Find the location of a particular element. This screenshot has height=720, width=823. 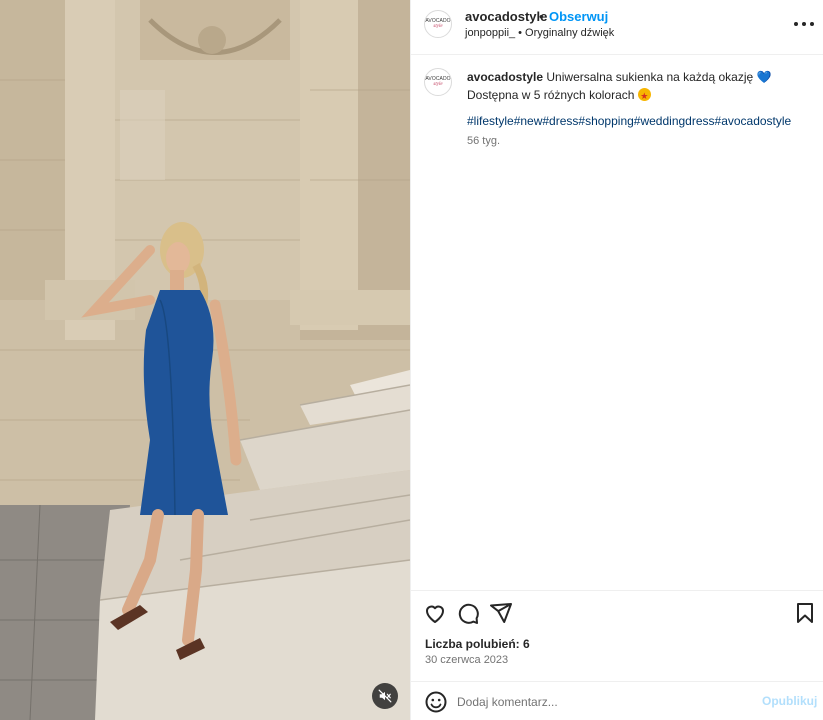

more-options-button is located at coordinates (804, 24).